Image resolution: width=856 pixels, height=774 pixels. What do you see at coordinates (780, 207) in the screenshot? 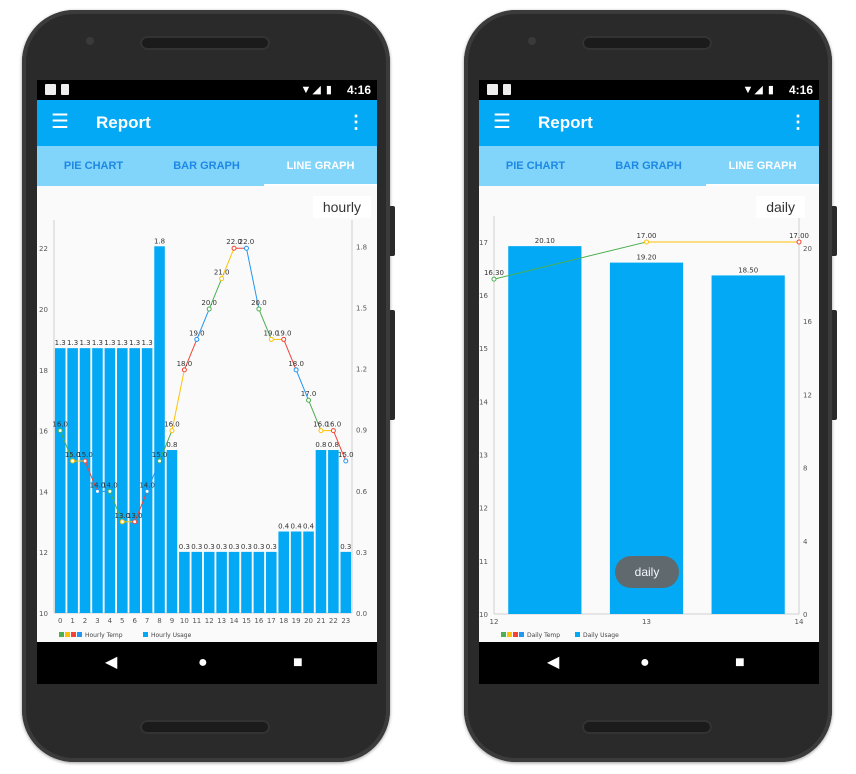
I see `daily-filter-label: daily` at bounding box center [780, 207].